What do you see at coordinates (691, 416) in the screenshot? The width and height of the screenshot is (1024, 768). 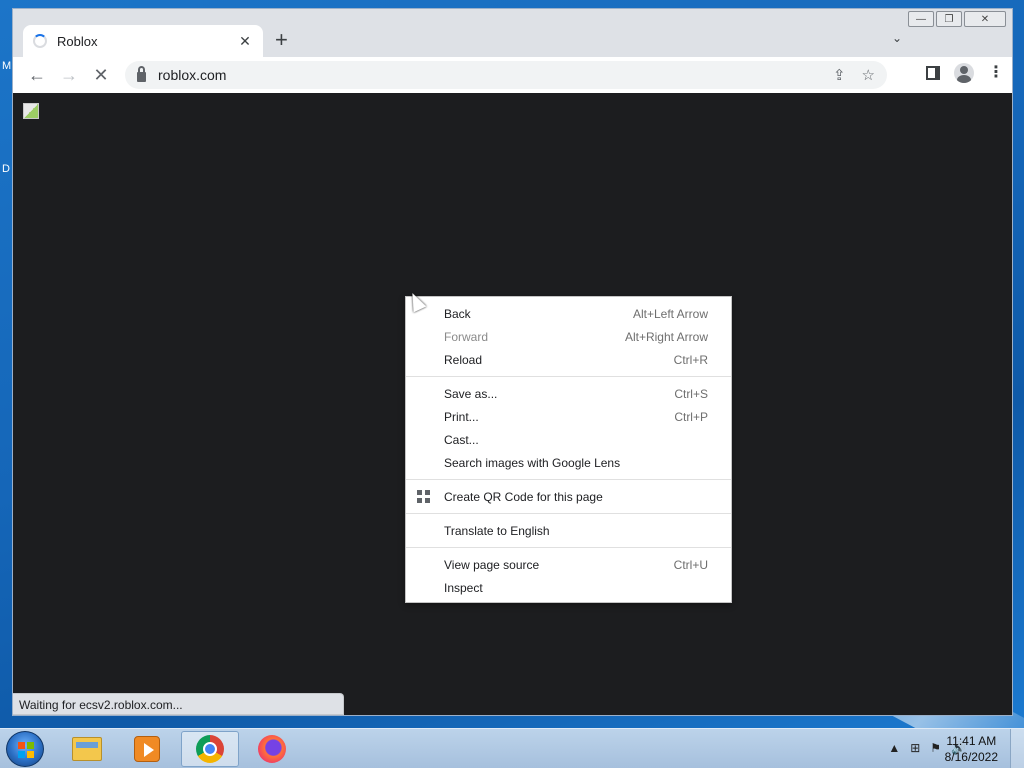 I see `menu-item-shortcut: Ctrl+P` at bounding box center [691, 416].